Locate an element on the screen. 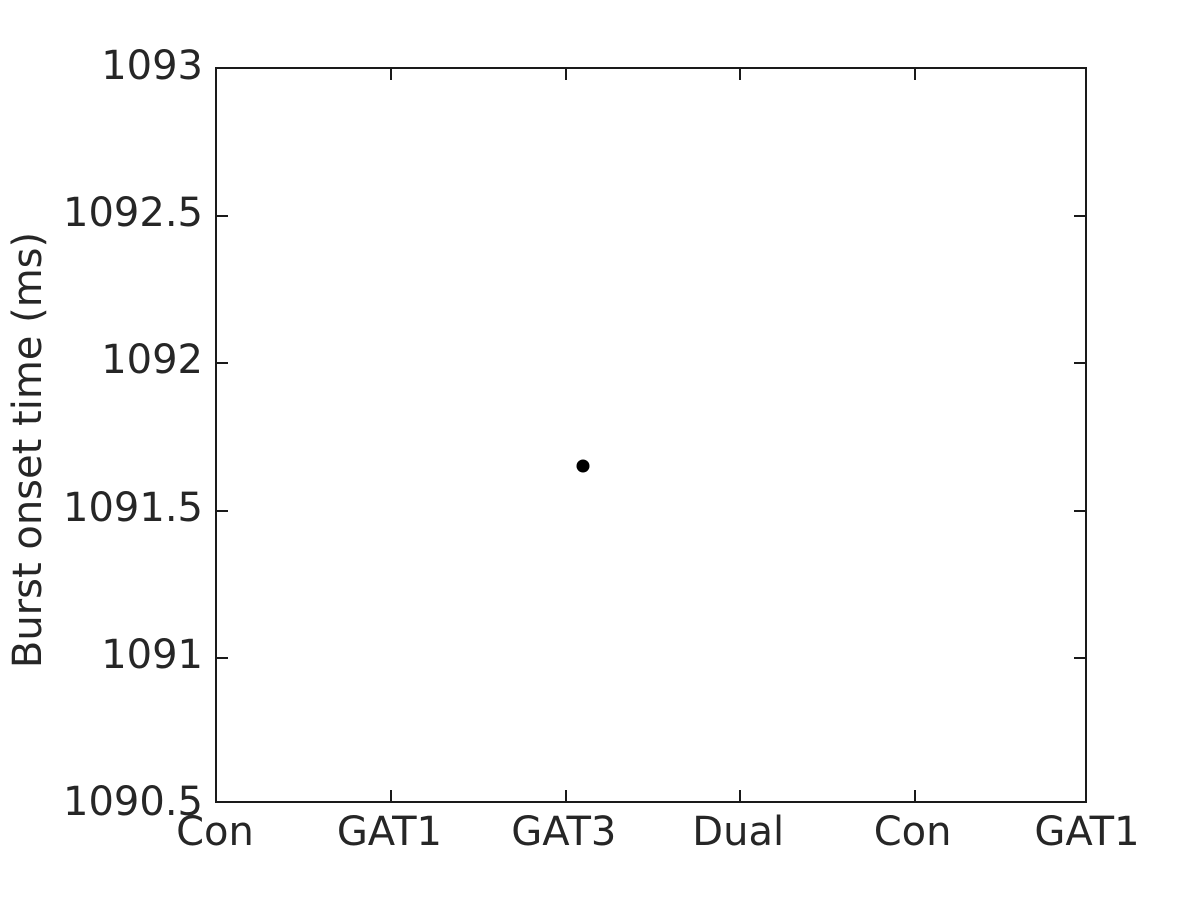  y-axis-tick-label: 1092 is located at coordinates (152, 360).